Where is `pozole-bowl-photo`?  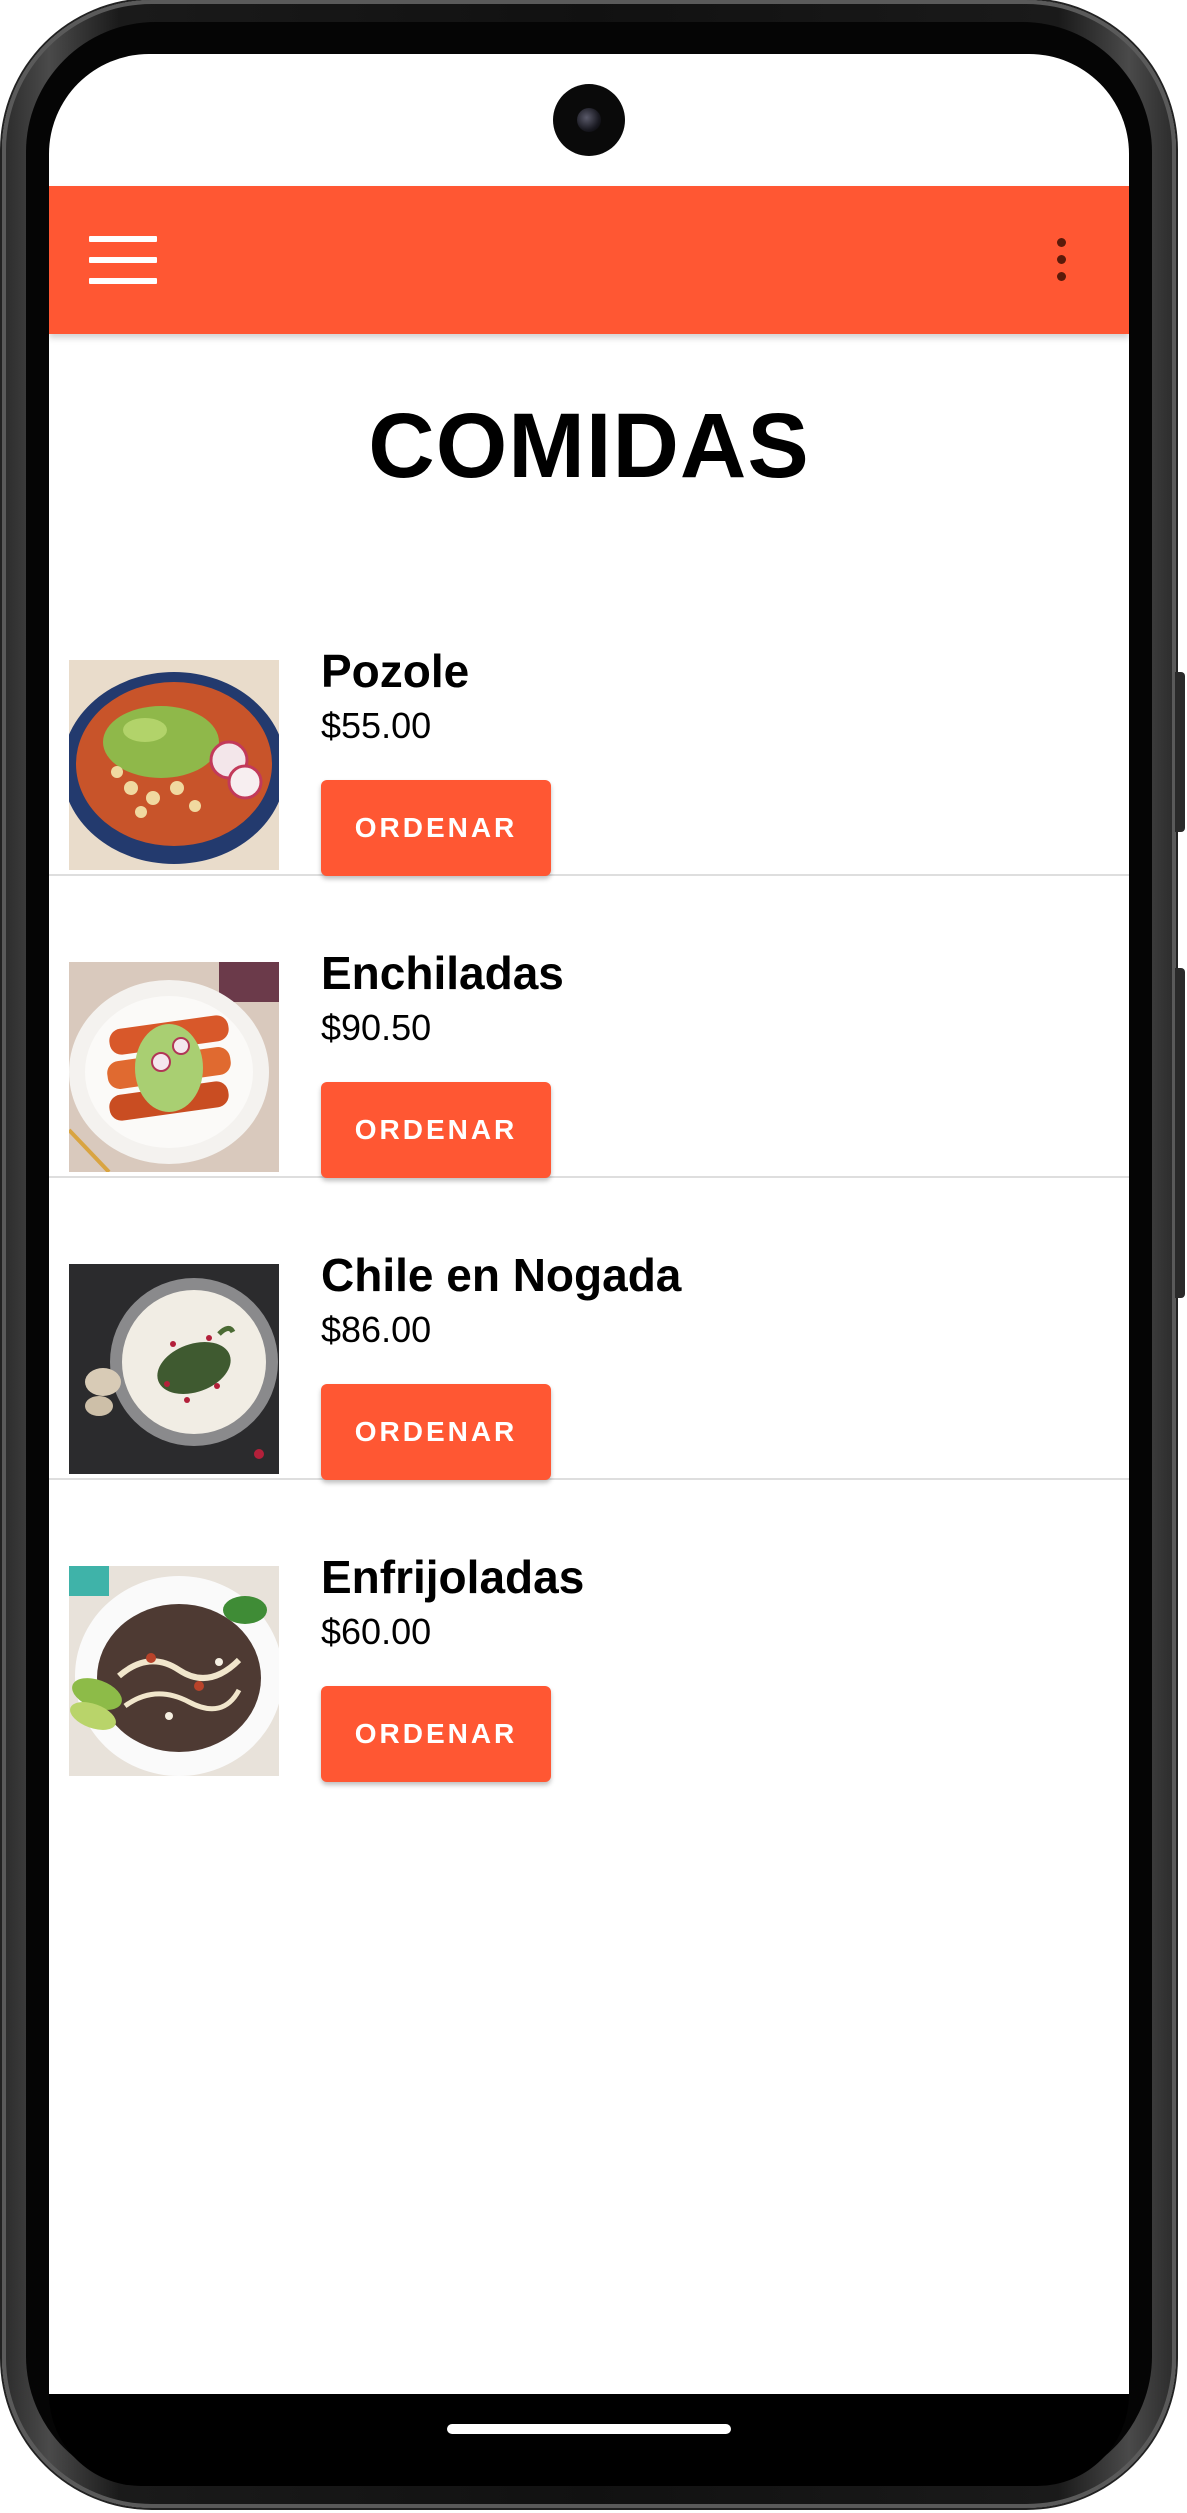
pozole-bowl-photo is located at coordinates (174, 765).